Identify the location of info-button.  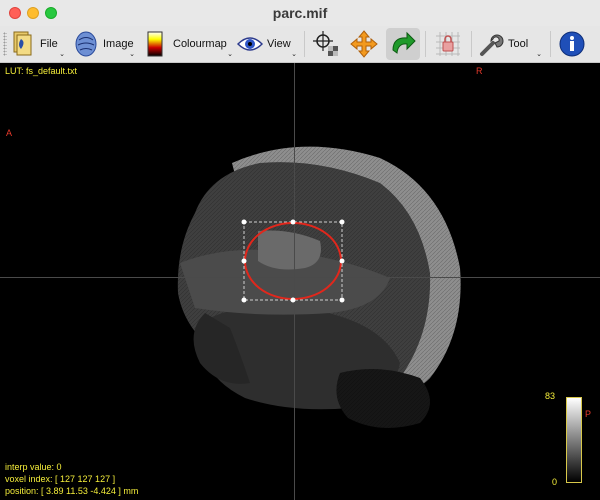
(572, 44).